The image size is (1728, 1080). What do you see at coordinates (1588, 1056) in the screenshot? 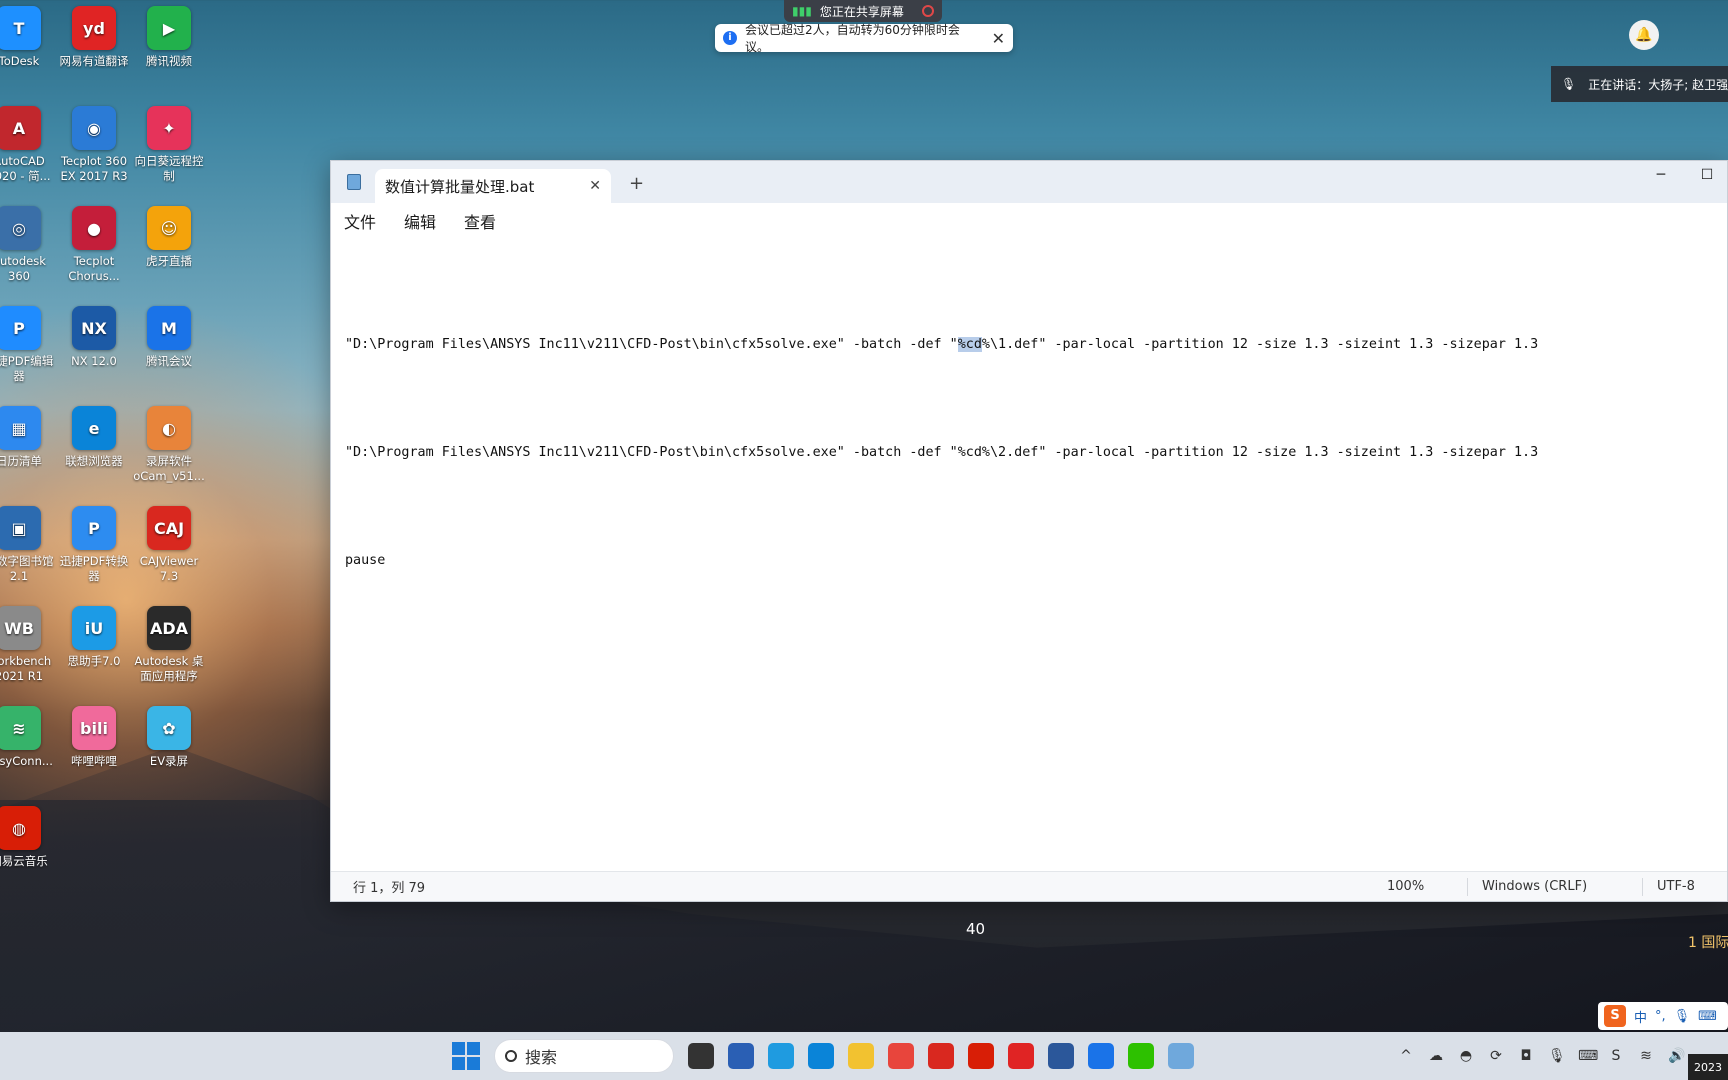
I see `ime-tray-icon: ⌨` at bounding box center [1588, 1056].